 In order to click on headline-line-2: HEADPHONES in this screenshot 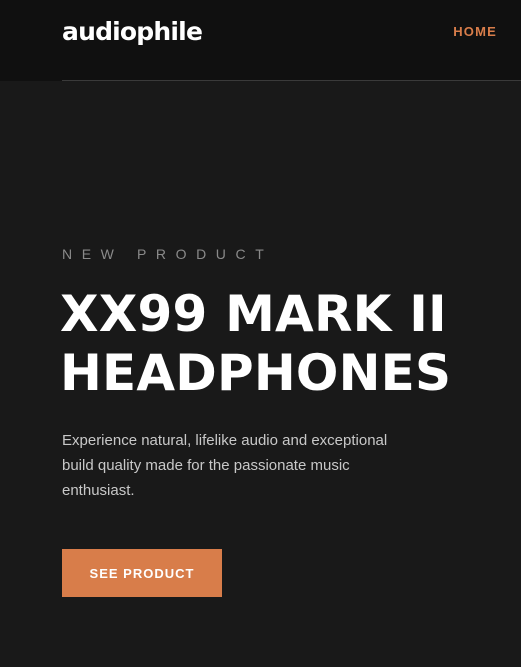, I will do `click(256, 373)`.